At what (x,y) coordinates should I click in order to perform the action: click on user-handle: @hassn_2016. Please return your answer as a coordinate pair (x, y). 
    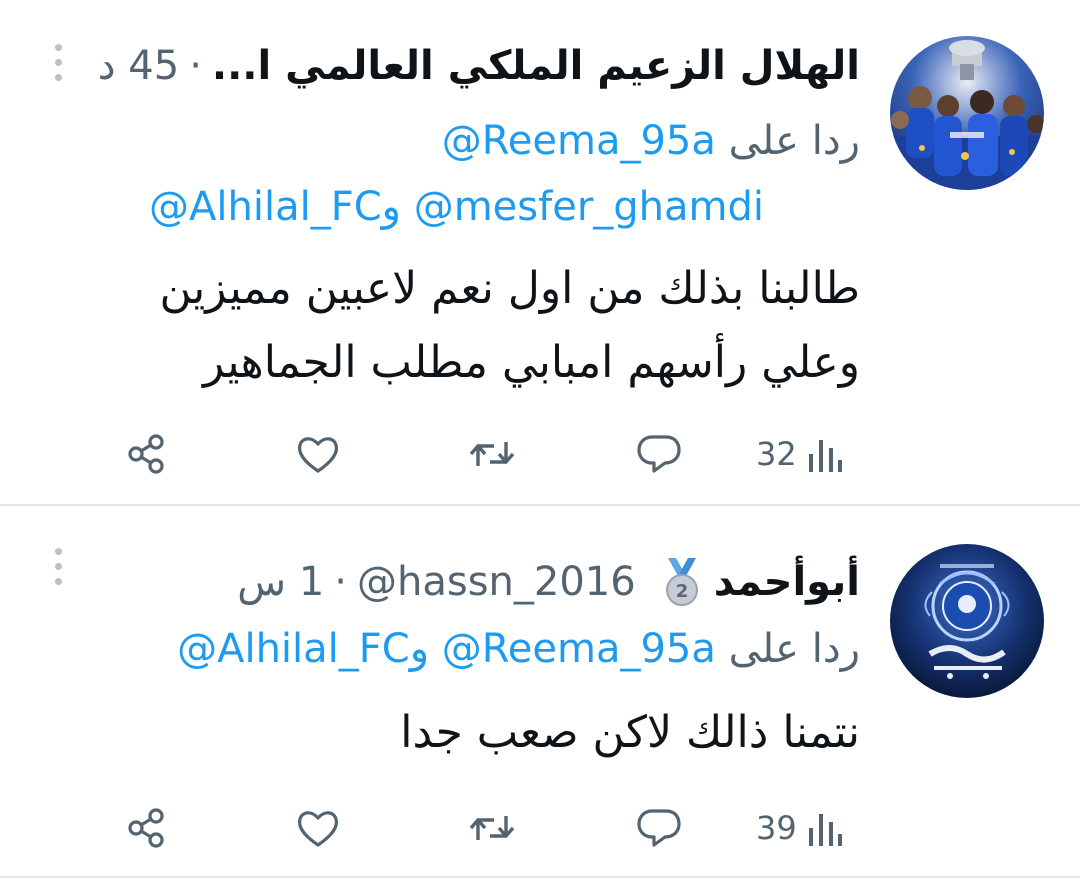
    Looking at the image, I should click on (496, 582).